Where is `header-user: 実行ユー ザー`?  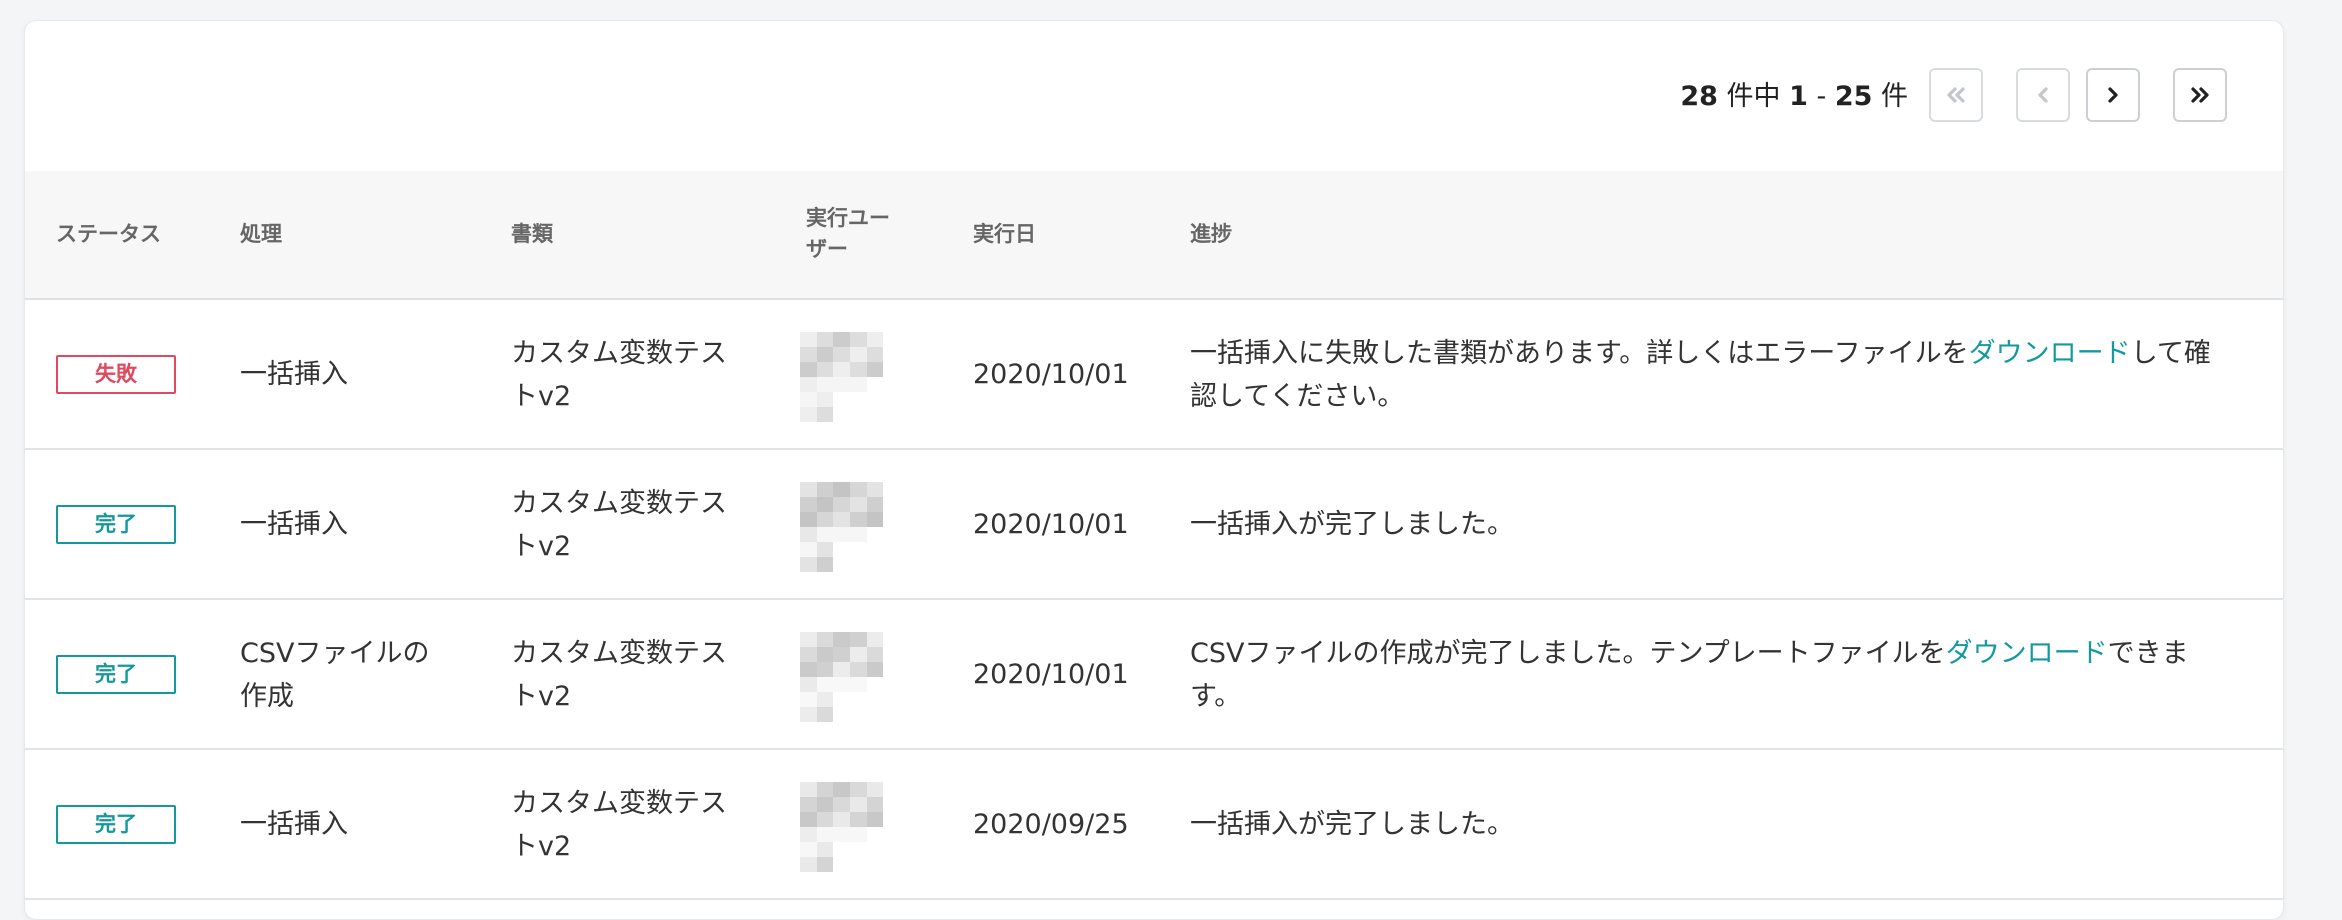 header-user: 実行ユー ザー is located at coordinates (848, 234).